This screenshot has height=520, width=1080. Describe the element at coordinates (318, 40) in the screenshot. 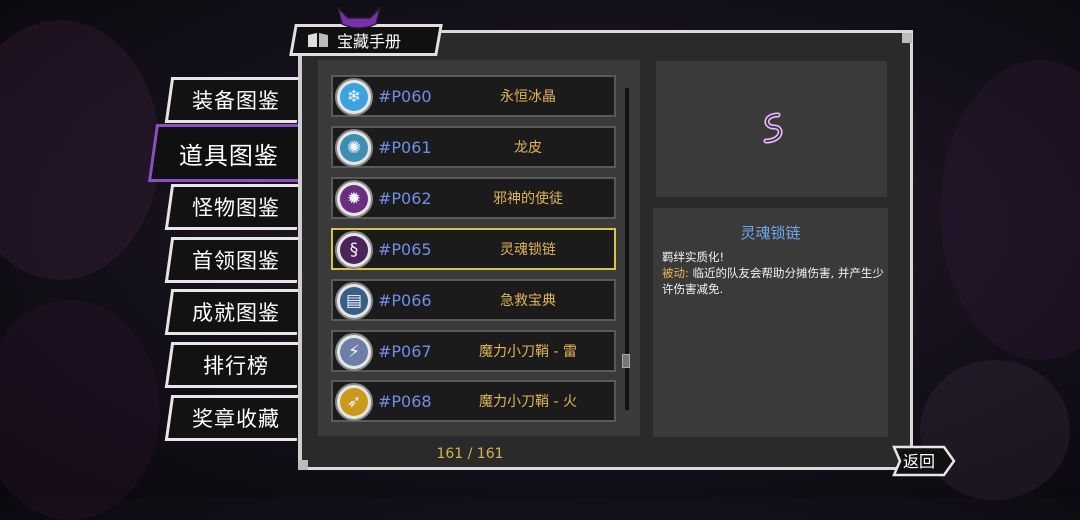

I see `book-icon` at that location.